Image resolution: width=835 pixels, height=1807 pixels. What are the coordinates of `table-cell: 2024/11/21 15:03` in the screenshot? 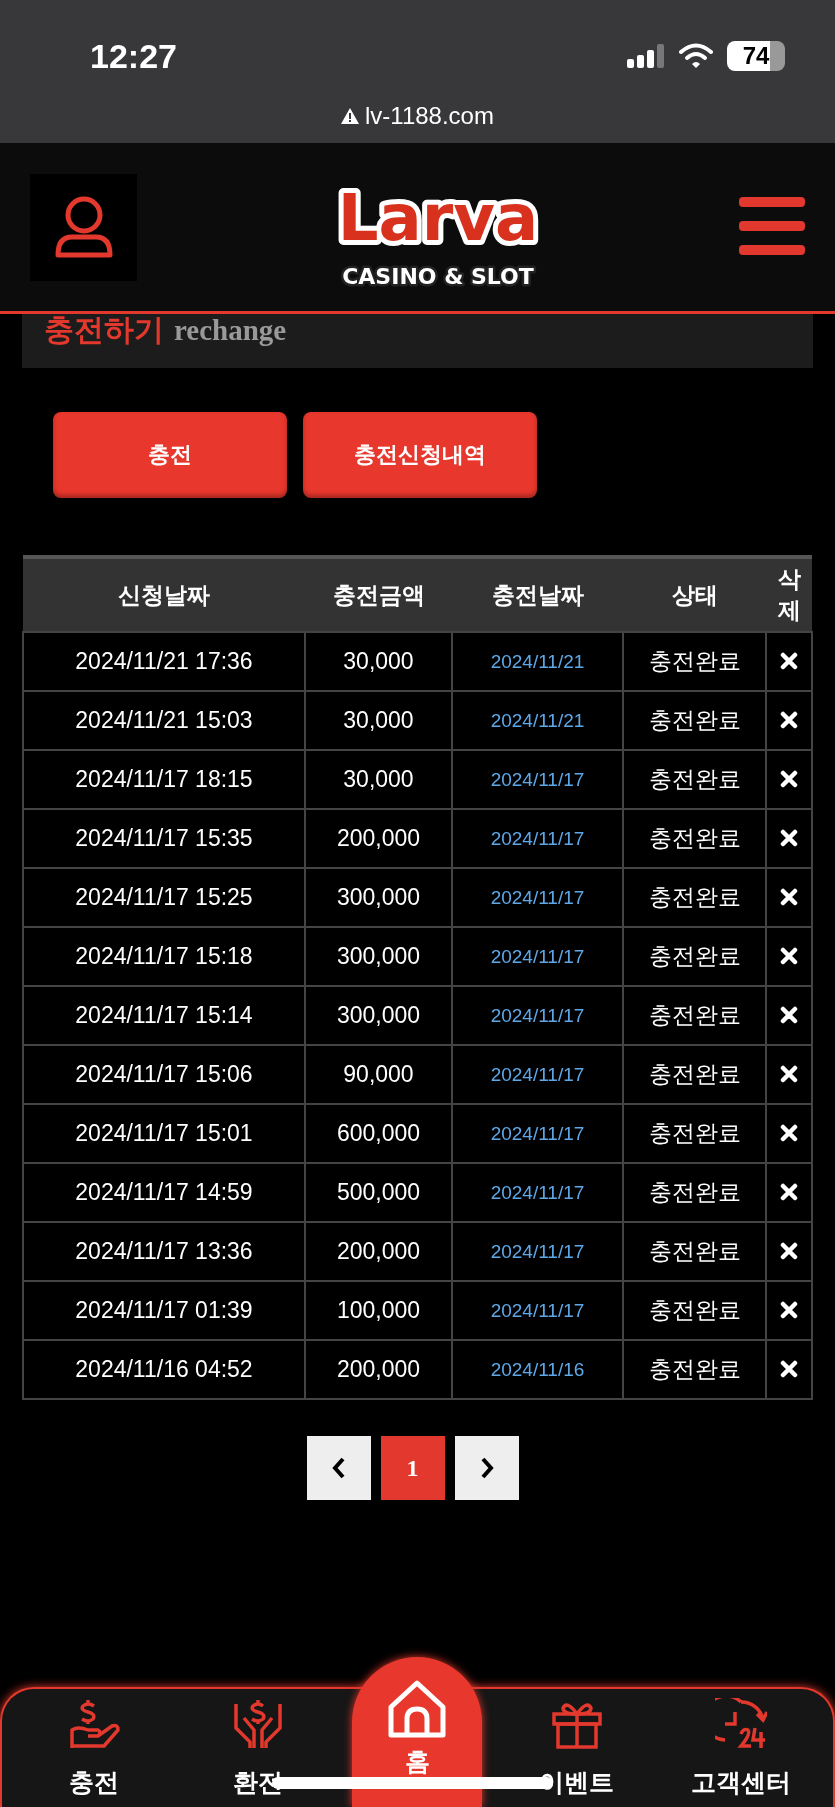 It's located at (164, 720).